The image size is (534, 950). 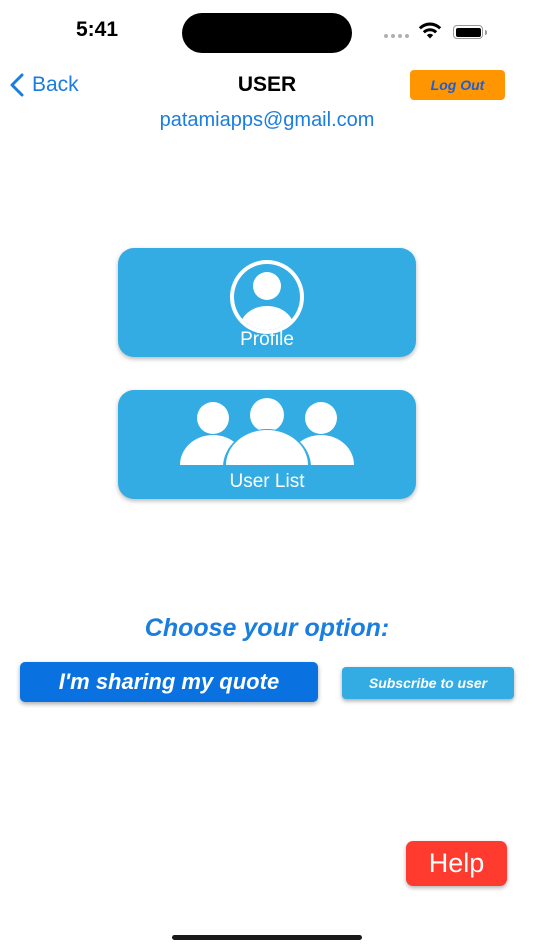 I want to click on wifi-icon, so click(x=430, y=33).